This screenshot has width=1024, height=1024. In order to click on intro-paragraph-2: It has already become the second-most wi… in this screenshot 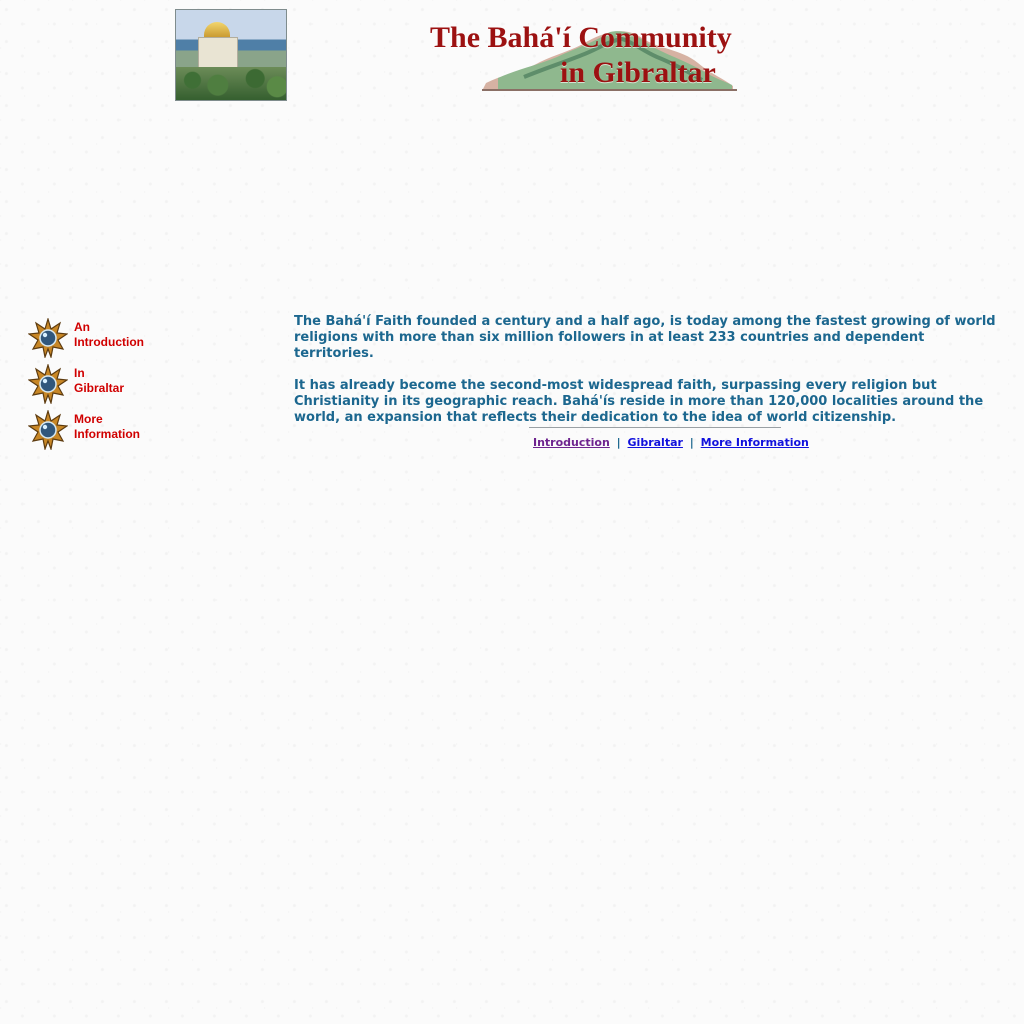, I will do `click(639, 401)`.